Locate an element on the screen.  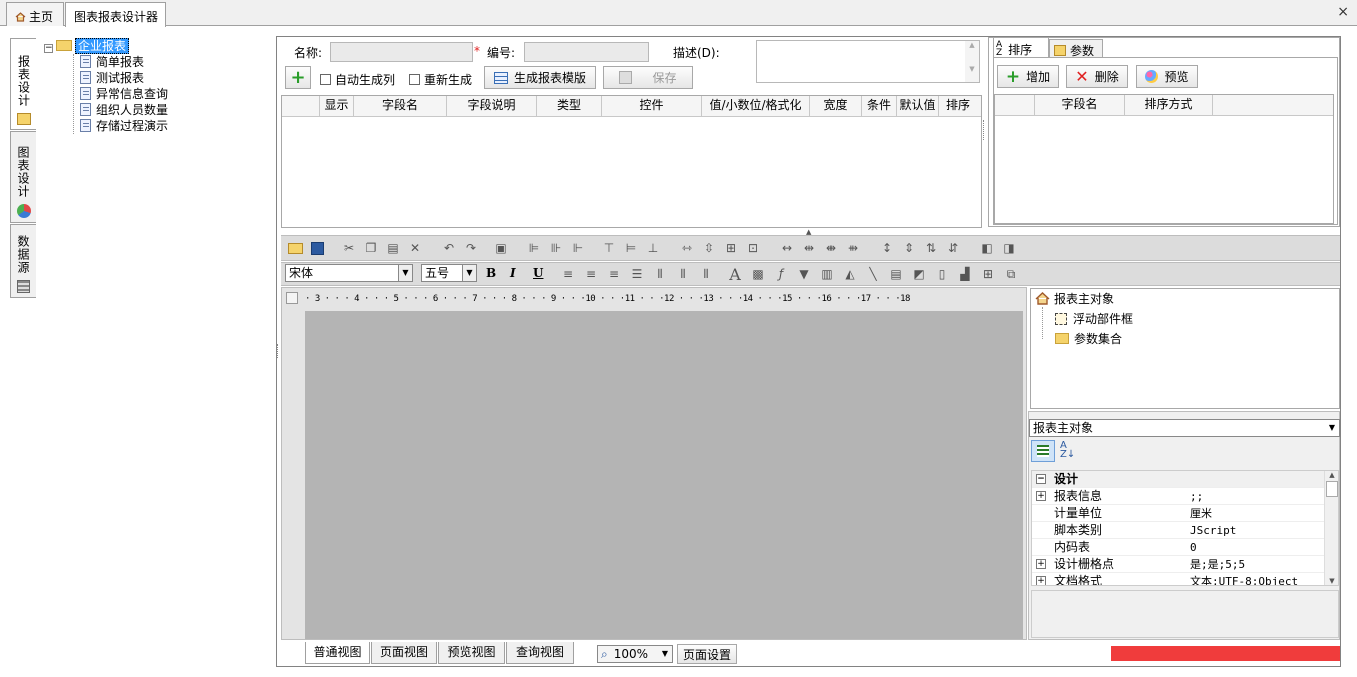
object-tree-item: 参数集合 is located at coordinates (1088, 339).